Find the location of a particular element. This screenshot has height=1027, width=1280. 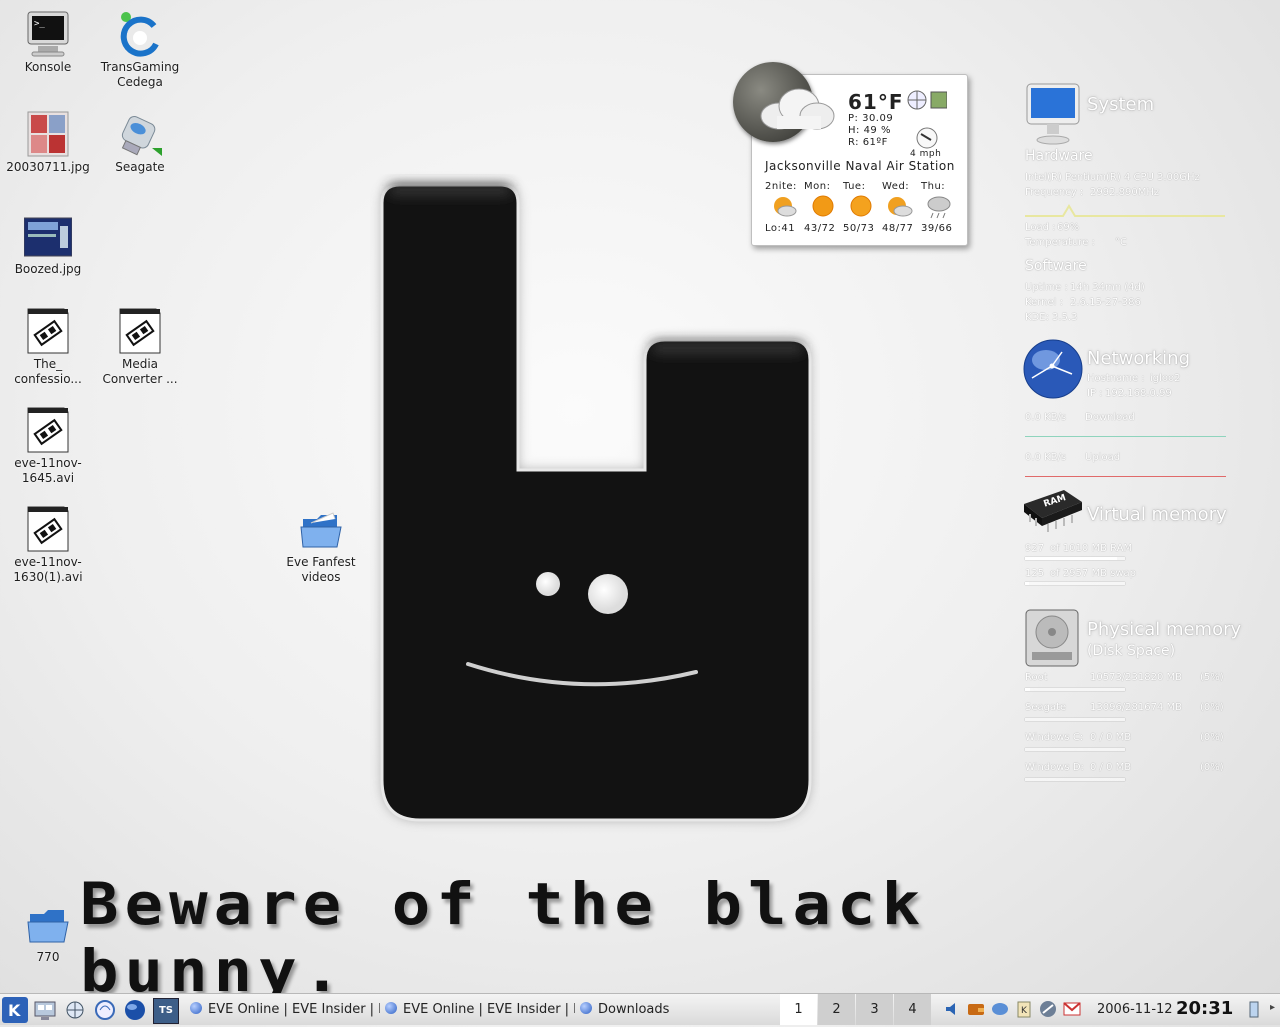

ram-total: of 1010 MB RAM is located at coordinates (1091, 548).